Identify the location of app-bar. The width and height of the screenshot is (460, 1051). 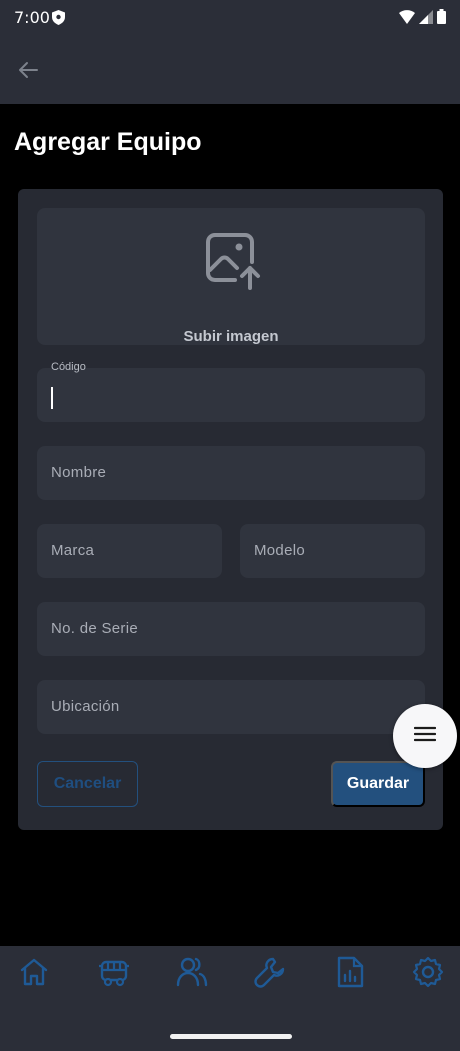
(230, 70).